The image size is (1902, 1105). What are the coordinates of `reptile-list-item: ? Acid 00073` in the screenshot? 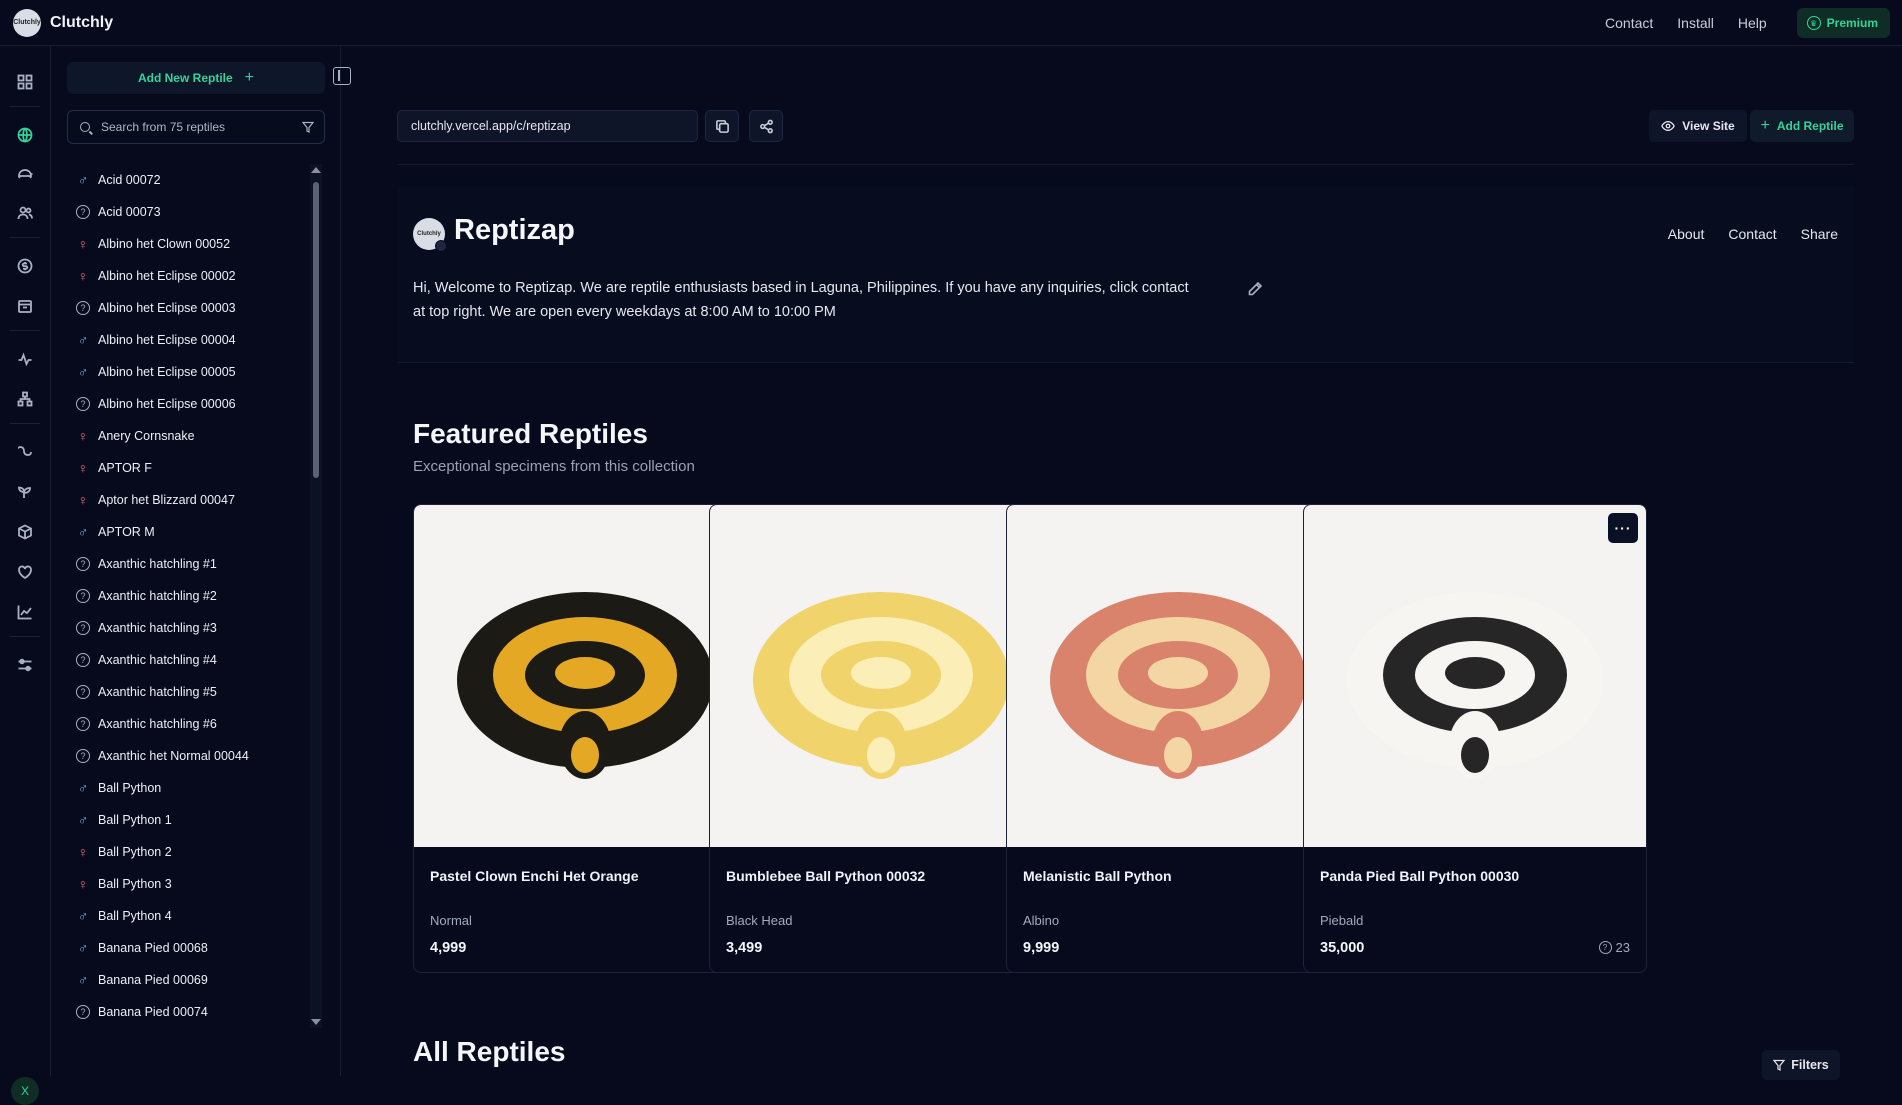 It's located at (187, 212).